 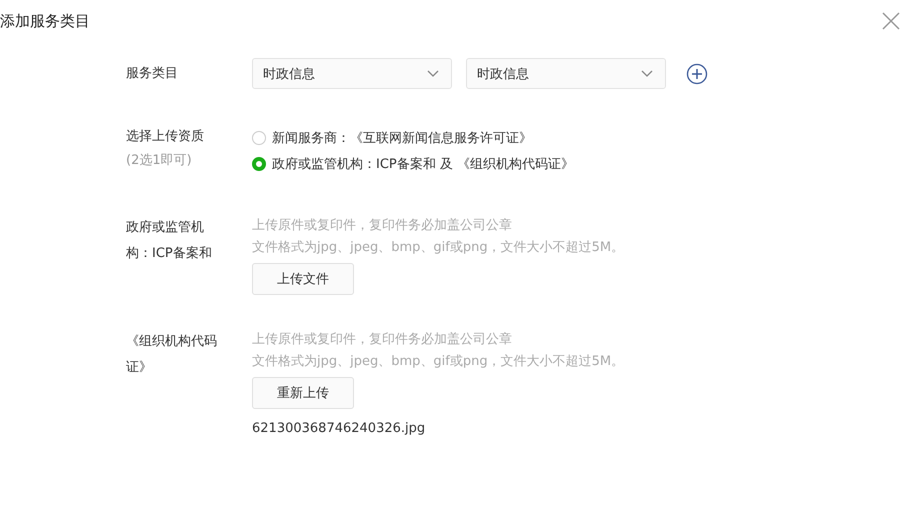 What do you see at coordinates (45, 21) in the screenshot?
I see `dialog-title: 添加服务类目` at bounding box center [45, 21].